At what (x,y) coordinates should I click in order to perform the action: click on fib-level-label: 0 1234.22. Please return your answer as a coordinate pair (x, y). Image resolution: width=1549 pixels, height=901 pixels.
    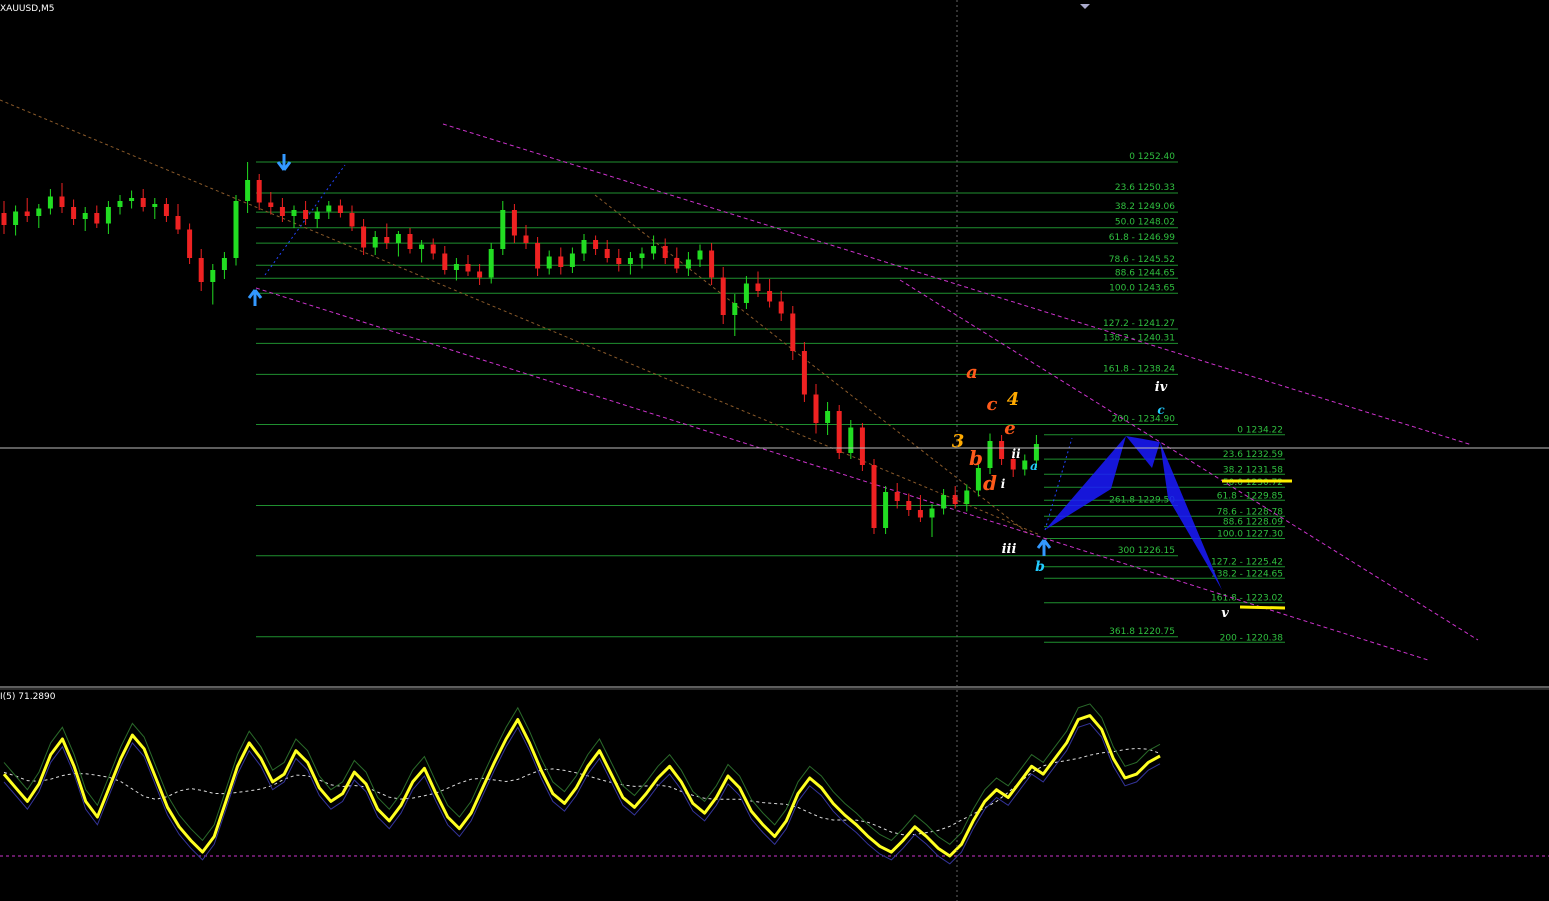
    Looking at the image, I should click on (1260, 431).